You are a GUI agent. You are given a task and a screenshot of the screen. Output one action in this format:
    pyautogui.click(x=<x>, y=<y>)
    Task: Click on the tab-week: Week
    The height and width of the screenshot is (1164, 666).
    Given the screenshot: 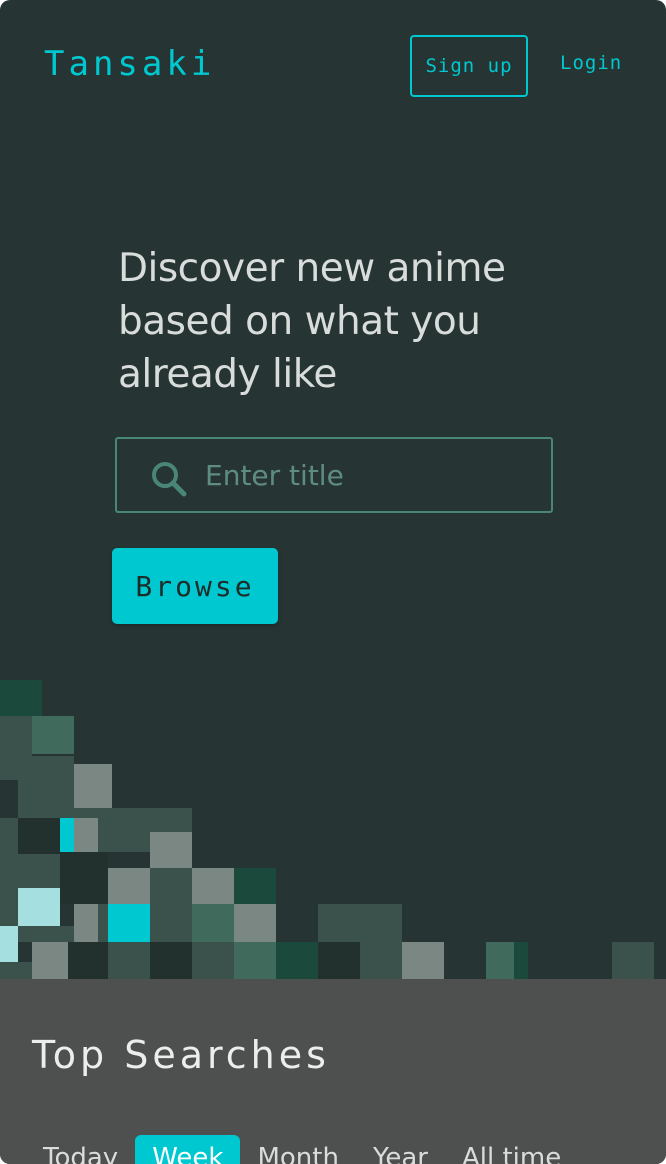 What is the action you would take?
    pyautogui.click(x=188, y=1149)
    